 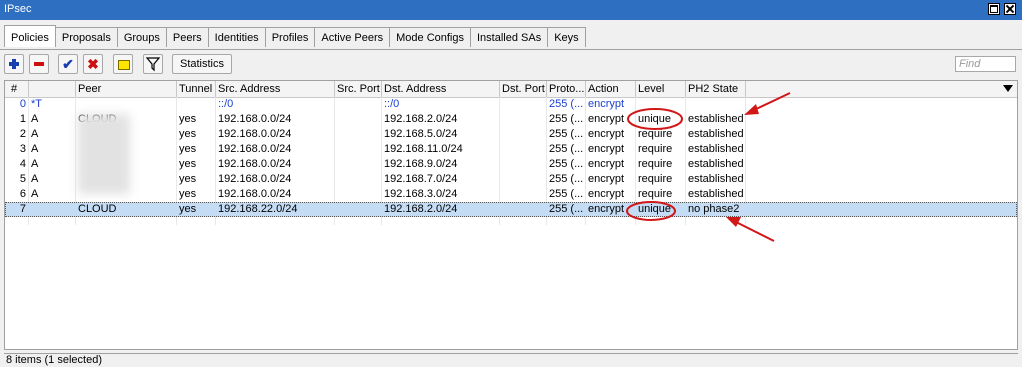 What do you see at coordinates (511, 10) in the screenshot?
I see `window-titlebar: IPsec` at bounding box center [511, 10].